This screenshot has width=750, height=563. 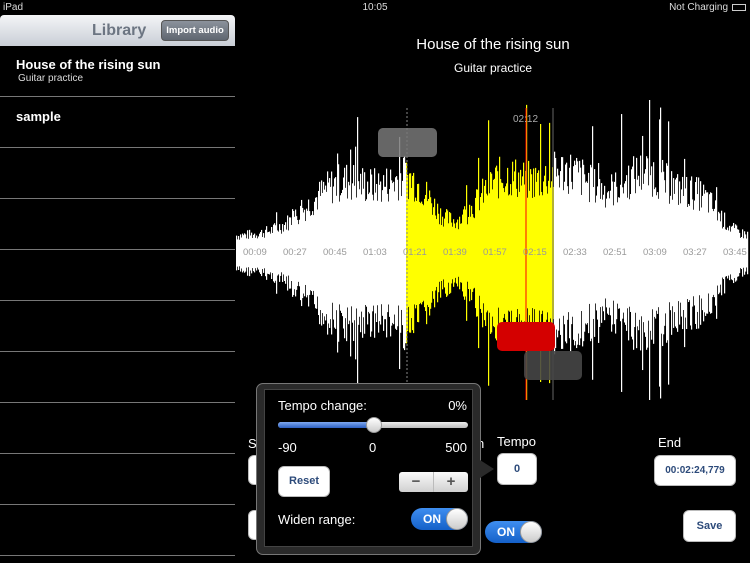 What do you see at coordinates (748, 253) in the screenshot?
I see `waveform-bar` at bounding box center [748, 253].